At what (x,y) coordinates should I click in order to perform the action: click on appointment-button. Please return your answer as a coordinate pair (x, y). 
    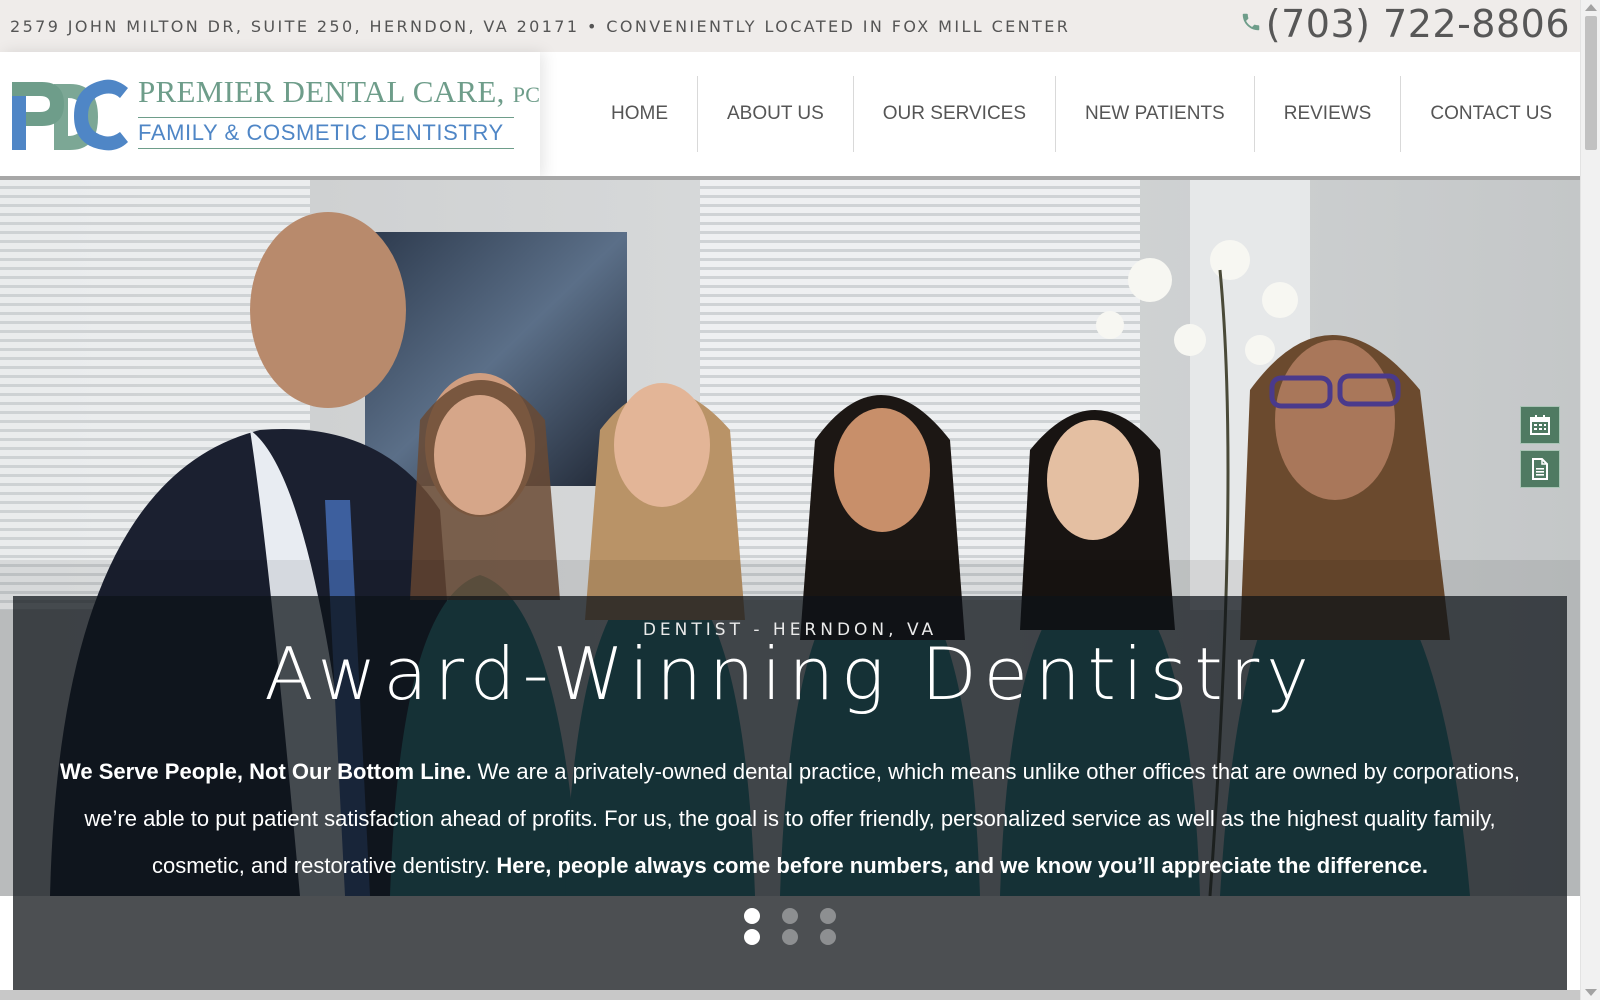
    Looking at the image, I should click on (1540, 425).